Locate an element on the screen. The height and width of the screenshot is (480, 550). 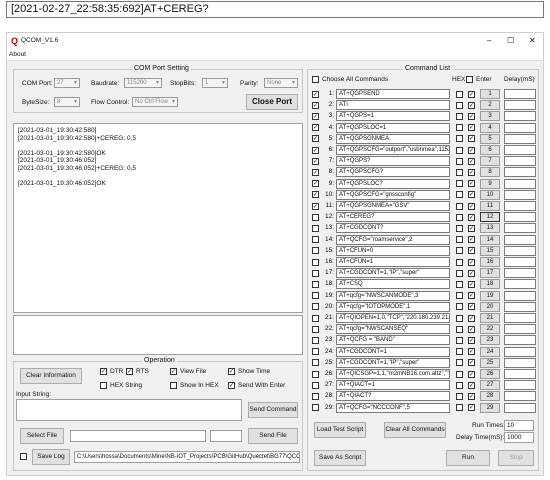
show-time-checkbox: ✓ is located at coordinates (231, 371).